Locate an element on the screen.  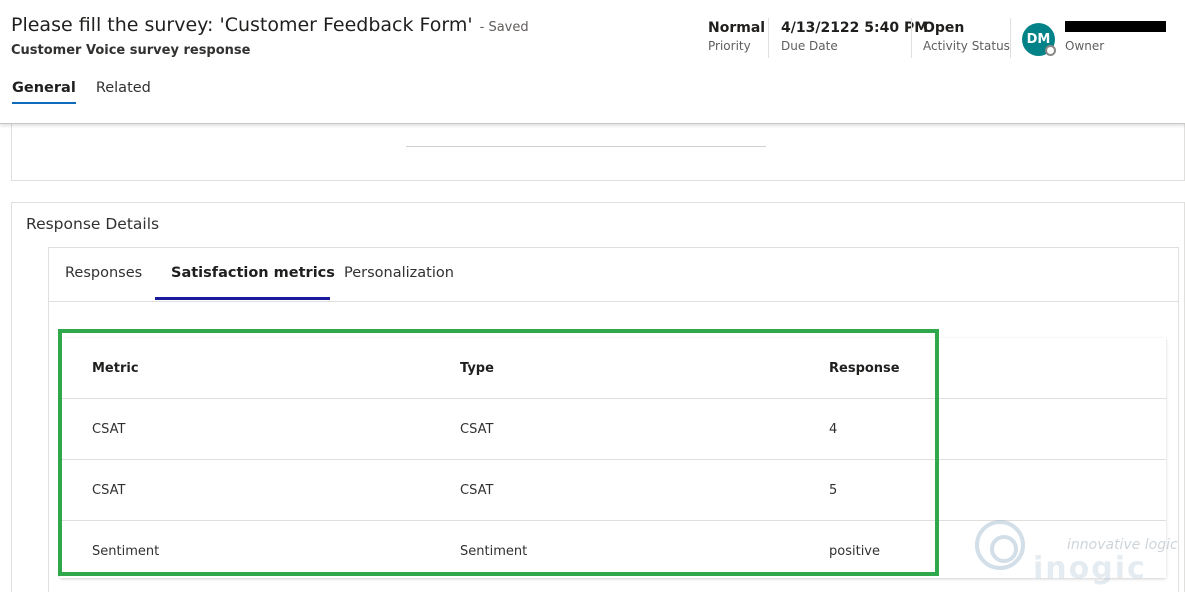
column-header-metric: Metric is located at coordinates (115, 368).